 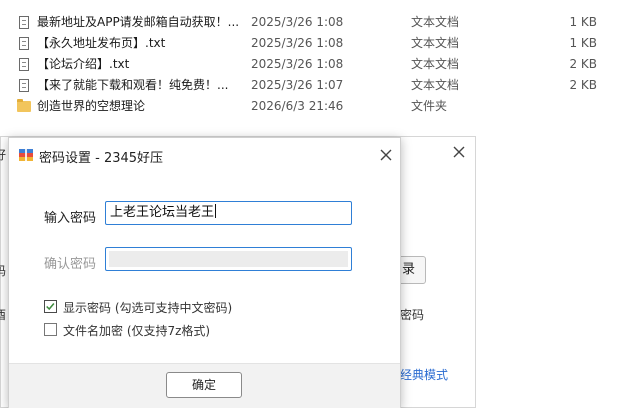 What do you see at coordinates (459, 152) in the screenshot?
I see `background-close-icon` at bounding box center [459, 152].